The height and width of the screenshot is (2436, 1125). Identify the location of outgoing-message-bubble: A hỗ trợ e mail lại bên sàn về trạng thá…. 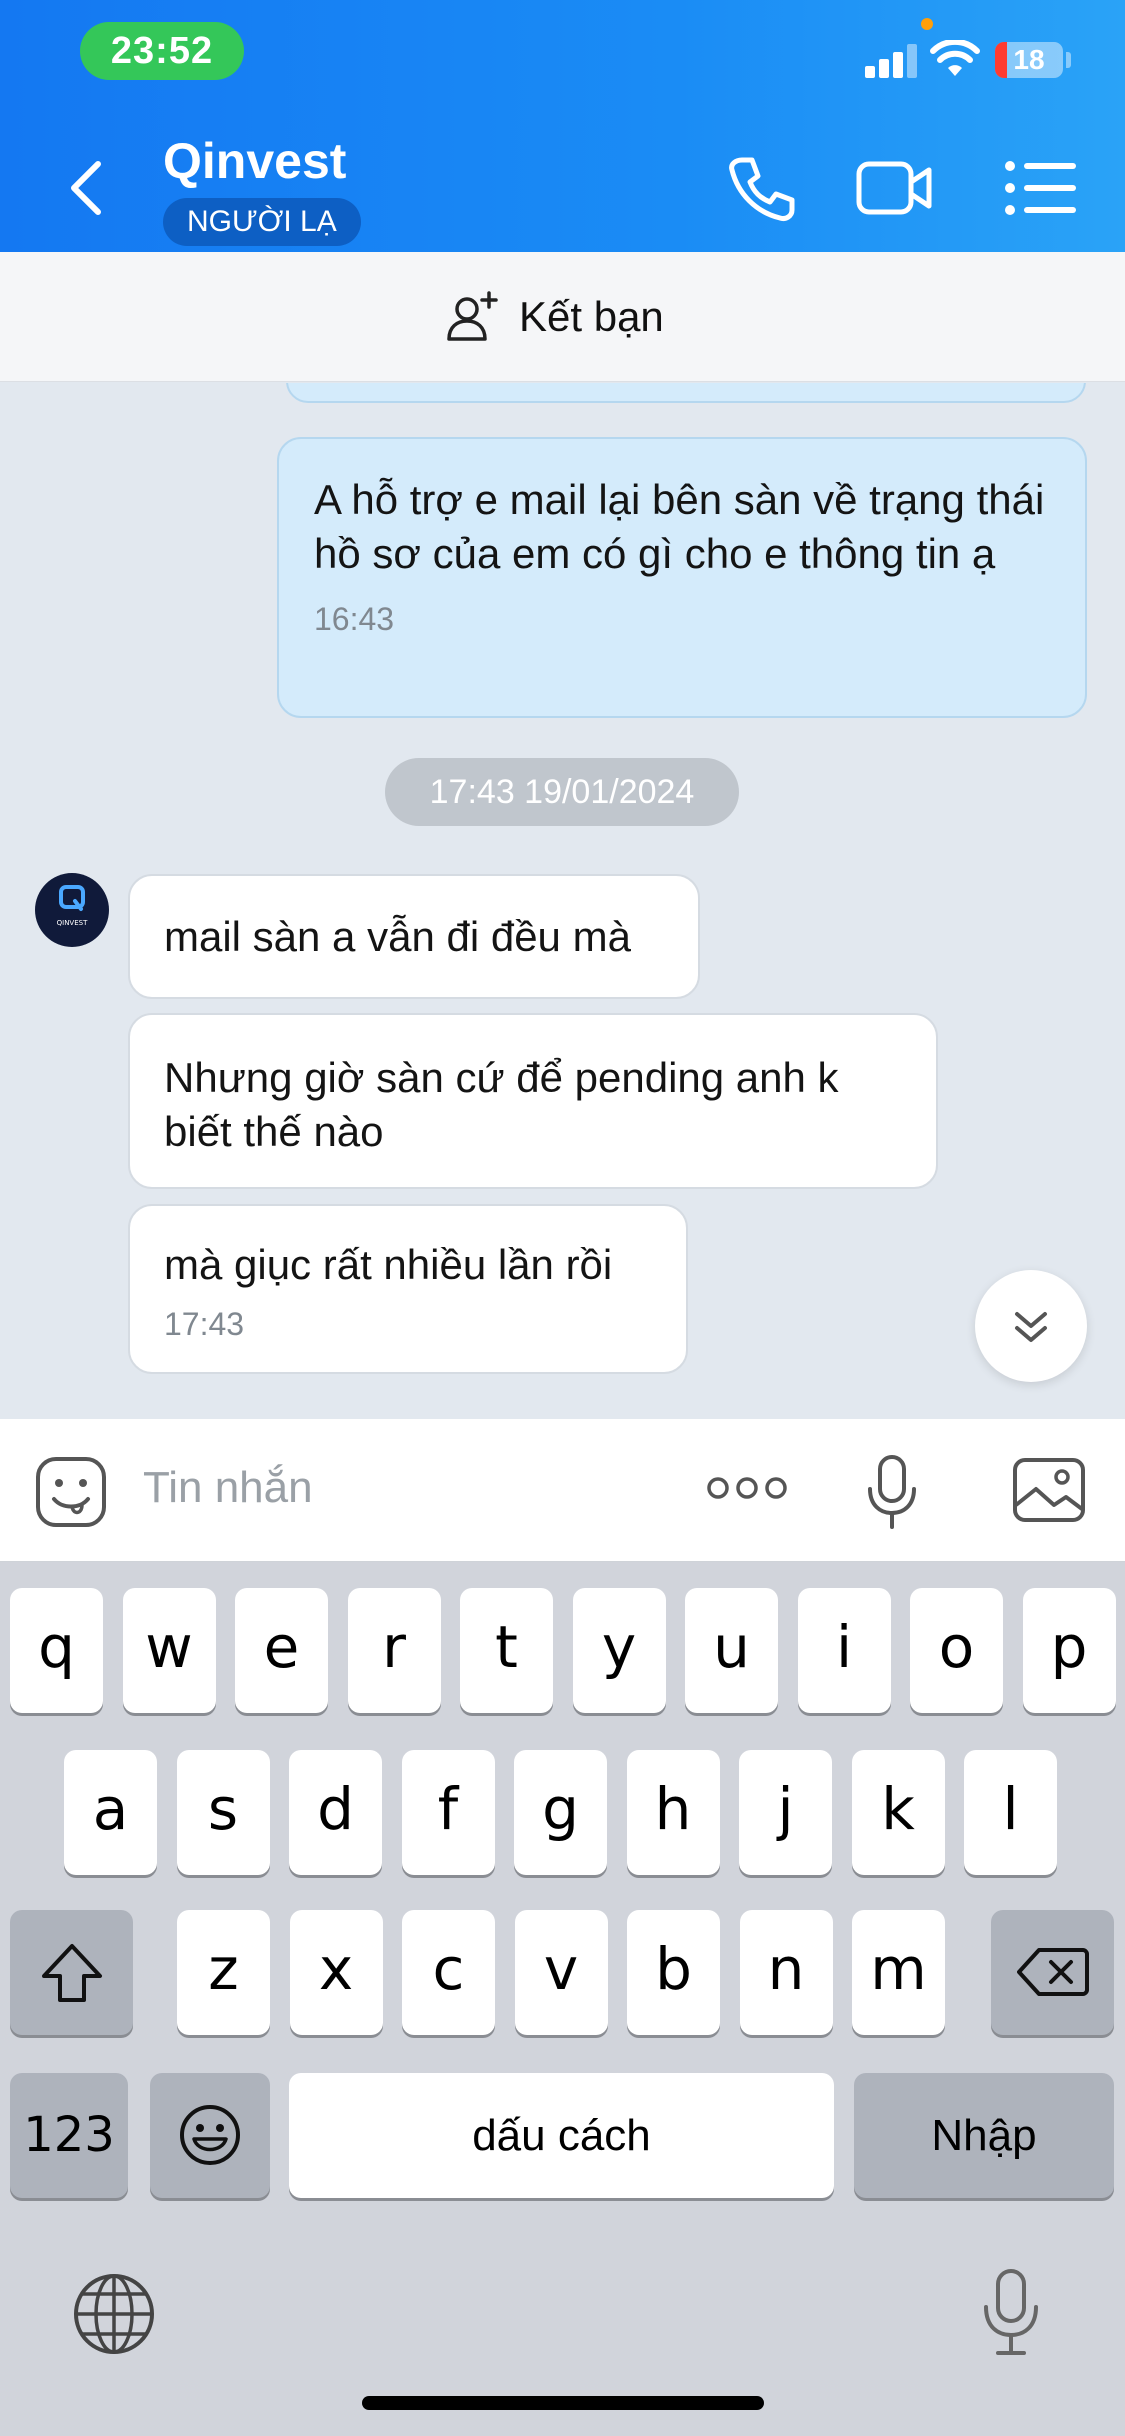
(682, 577).